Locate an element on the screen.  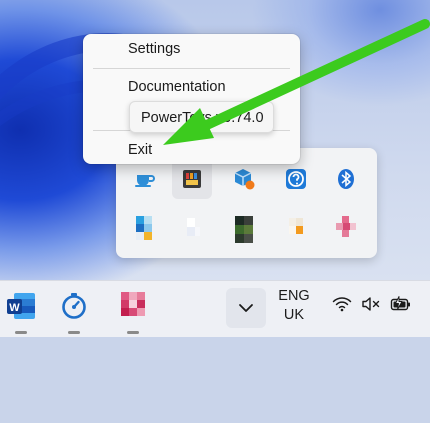
powertoys-icon is located at coordinates (192, 179).